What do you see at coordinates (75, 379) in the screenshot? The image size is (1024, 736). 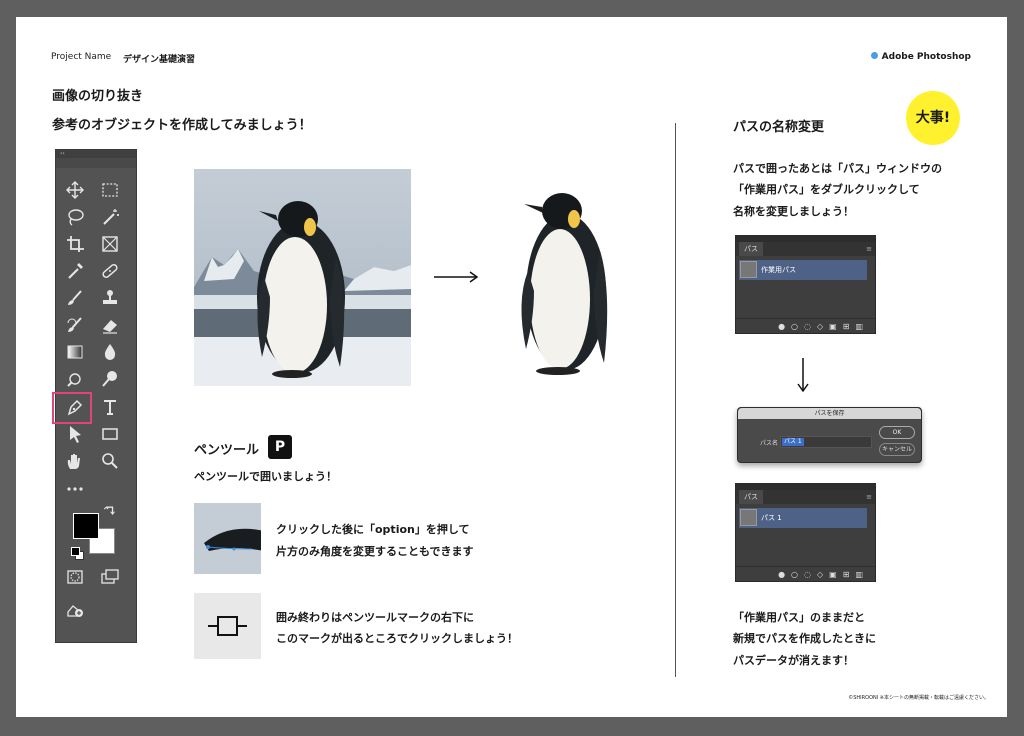 I see `dodge-tool-icon` at bounding box center [75, 379].